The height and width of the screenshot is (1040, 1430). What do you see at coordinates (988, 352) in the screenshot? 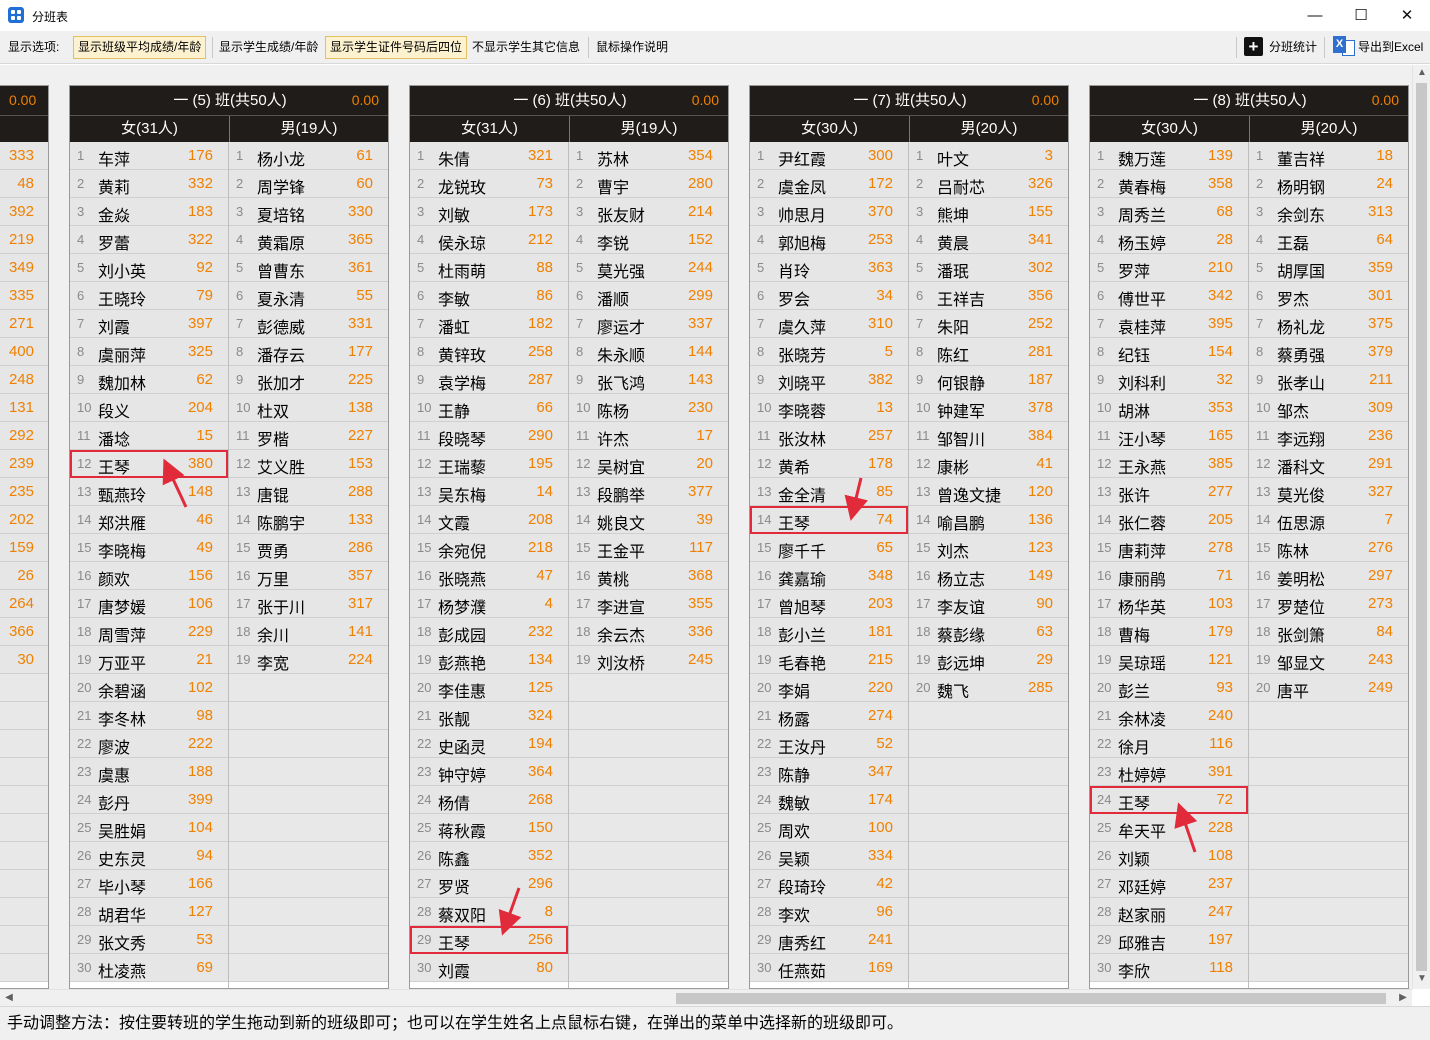
I see `student-row: 8 陈红 281` at bounding box center [988, 352].